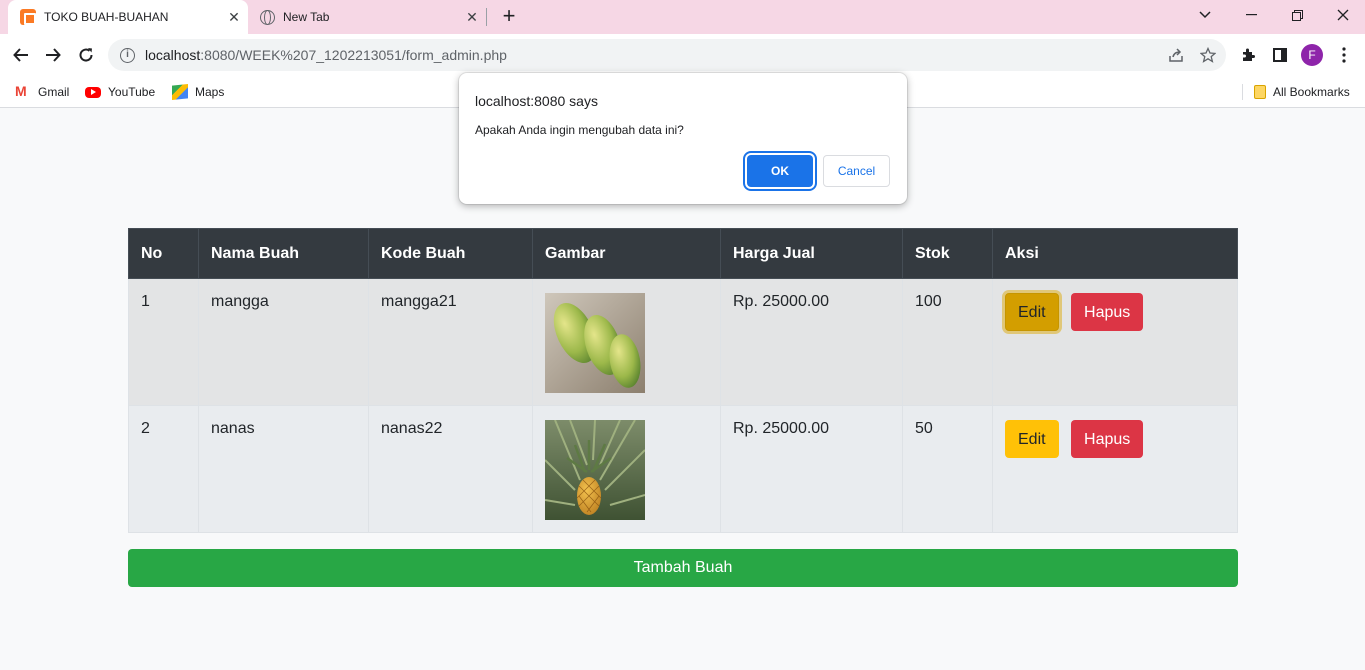 The height and width of the screenshot is (670, 1365). I want to click on tab-title: TOKO BUAH-BUAHAN, so click(106, 17).